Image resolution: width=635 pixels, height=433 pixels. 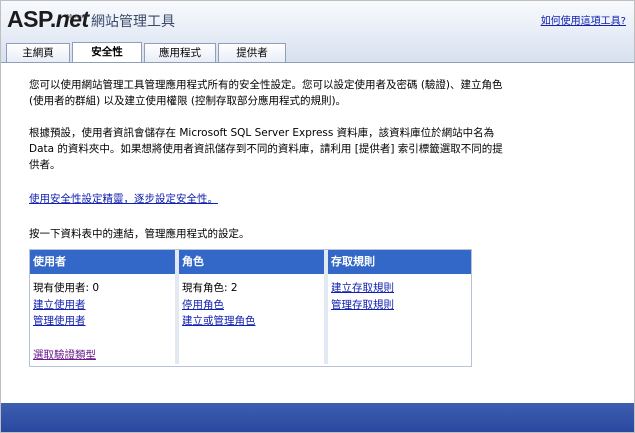 I want to click on tab-application: 應用程式, so click(x=180, y=52).